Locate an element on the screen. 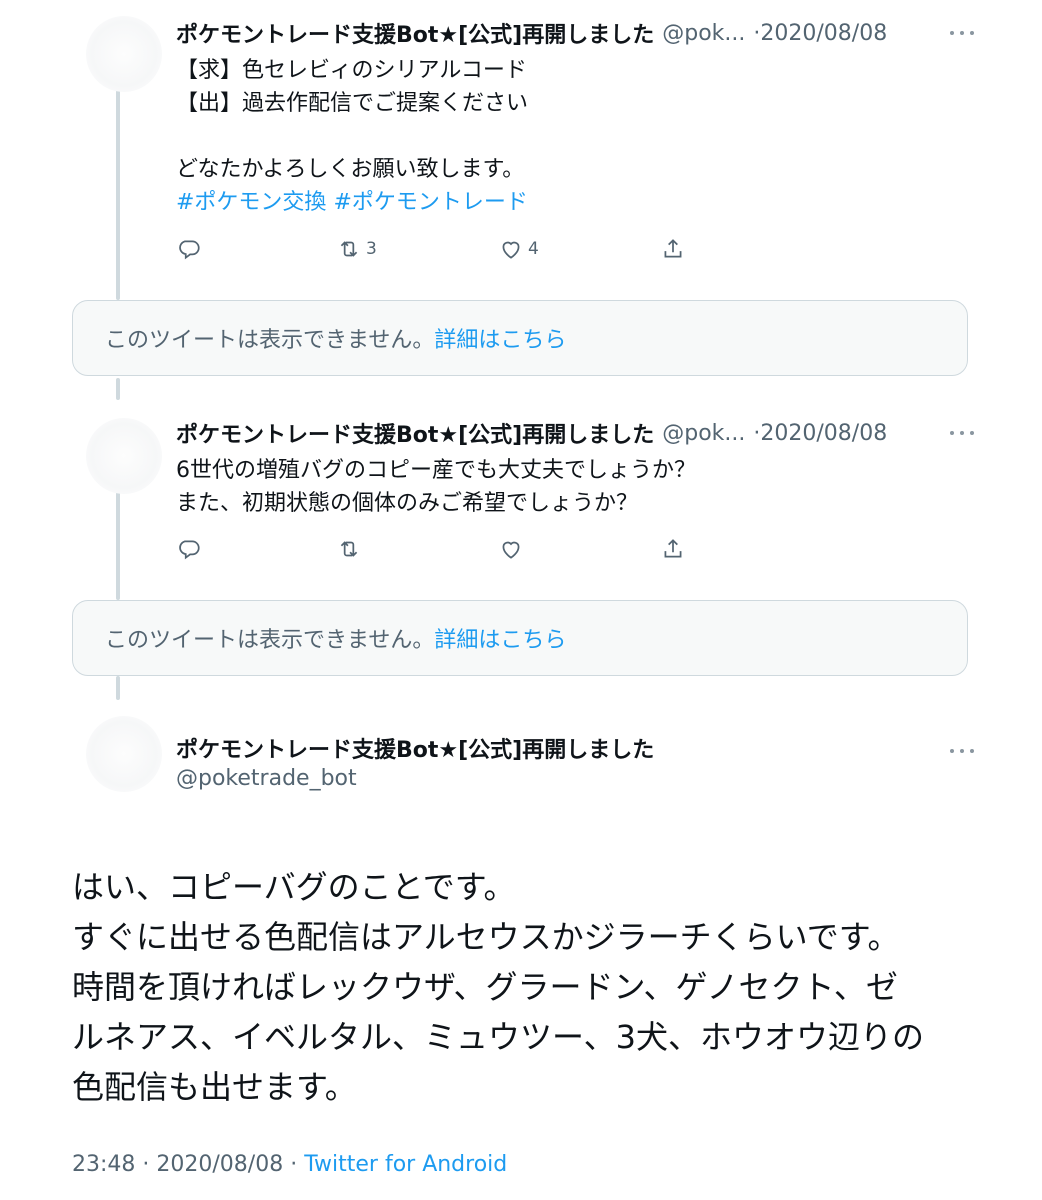 This screenshot has width=1042, height=1200. source-link: Twitter for Android is located at coordinates (405, 1164).